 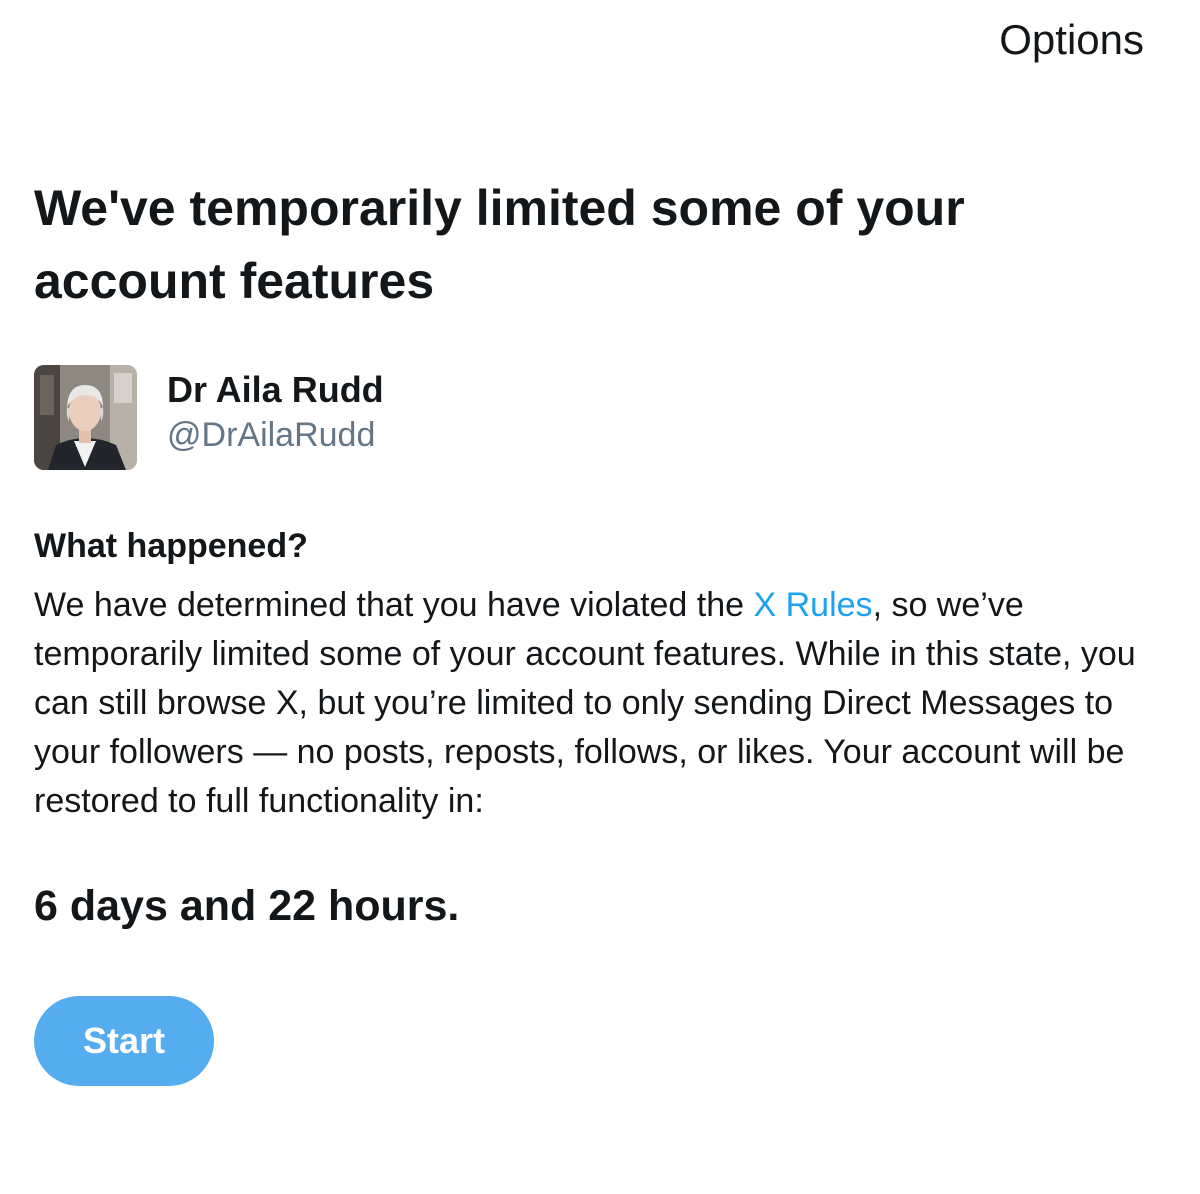 What do you see at coordinates (171, 546) in the screenshot?
I see `what-happened-heading: What happened?` at bounding box center [171, 546].